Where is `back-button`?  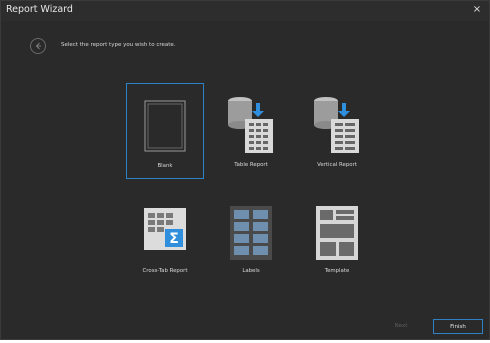
back-button is located at coordinates (38, 46).